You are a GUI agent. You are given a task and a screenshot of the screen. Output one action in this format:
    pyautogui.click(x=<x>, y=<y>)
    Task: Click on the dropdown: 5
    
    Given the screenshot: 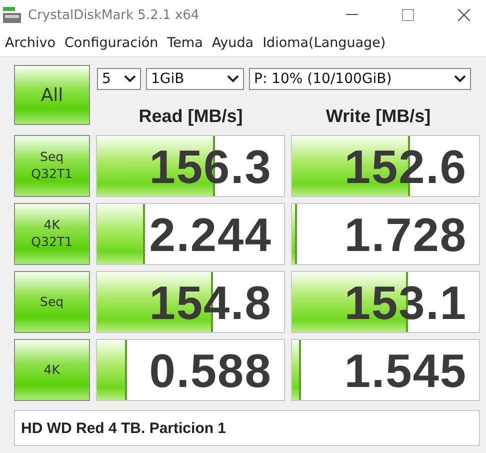 What is the action you would take?
    pyautogui.click(x=119, y=79)
    